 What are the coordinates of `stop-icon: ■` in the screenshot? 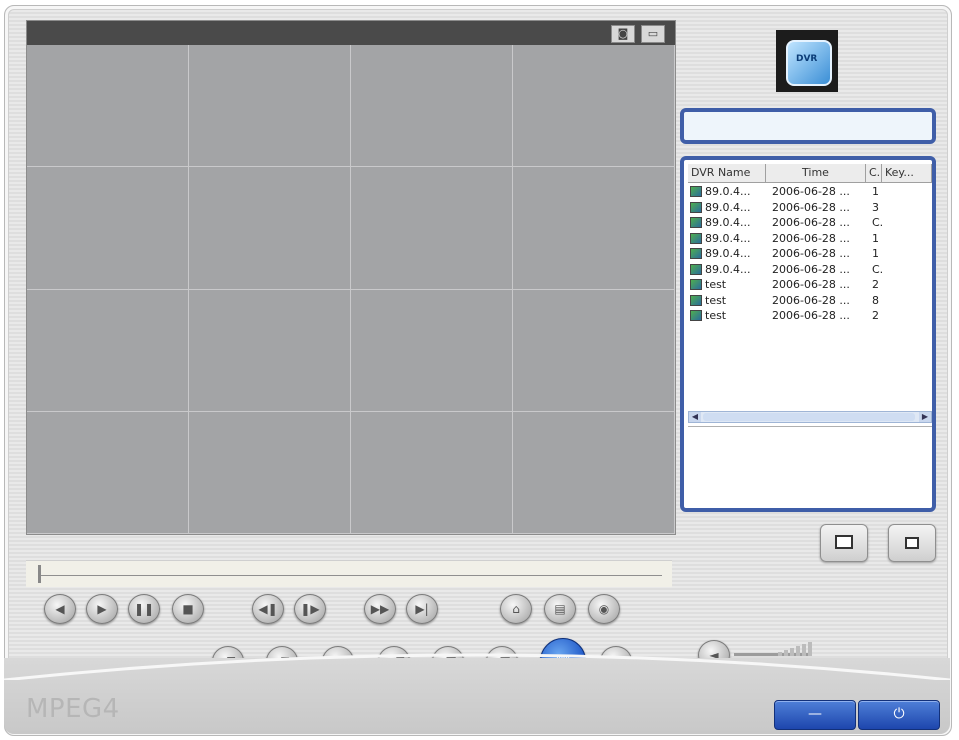 It's located at (188, 609).